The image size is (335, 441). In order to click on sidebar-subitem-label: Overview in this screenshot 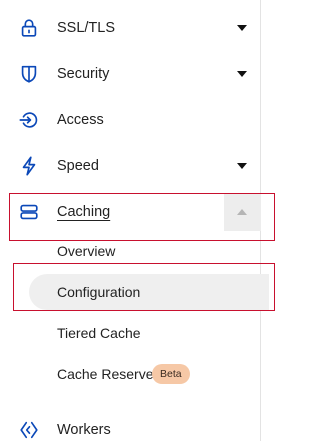, I will do `click(86, 251)`.